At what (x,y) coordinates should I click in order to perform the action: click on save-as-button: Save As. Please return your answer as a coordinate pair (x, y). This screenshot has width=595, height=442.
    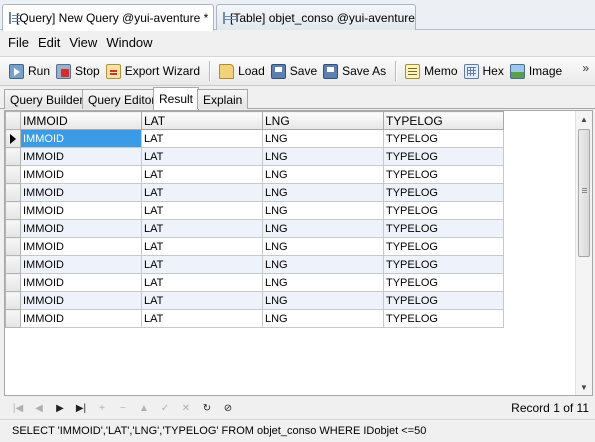
    Looking at the image, I should click on (354, 71).